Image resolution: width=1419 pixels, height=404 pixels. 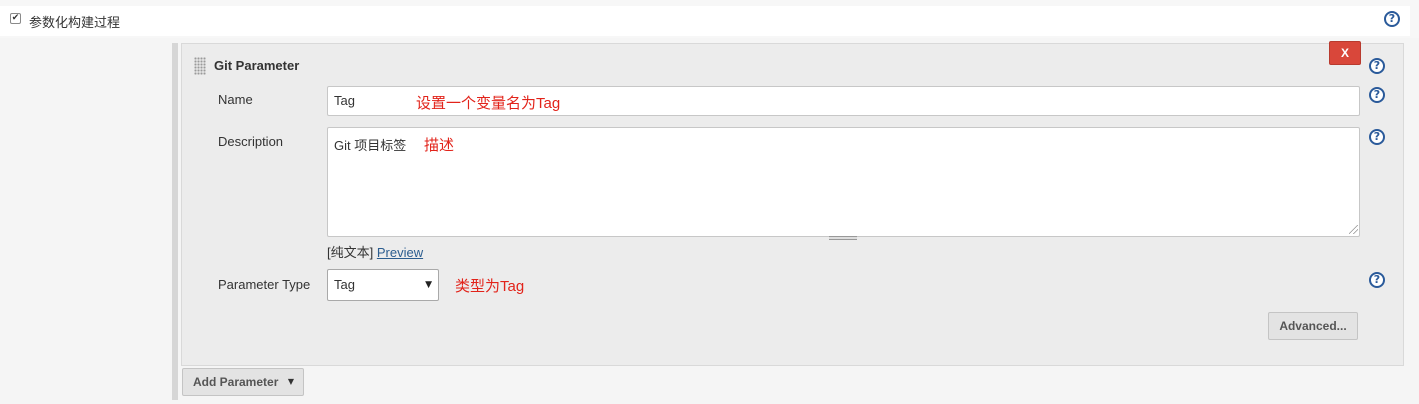 What do you see at coordinates (400, 252) in the screenshot?
I see `preview-link: Preview` at bounding box center [400, 252].